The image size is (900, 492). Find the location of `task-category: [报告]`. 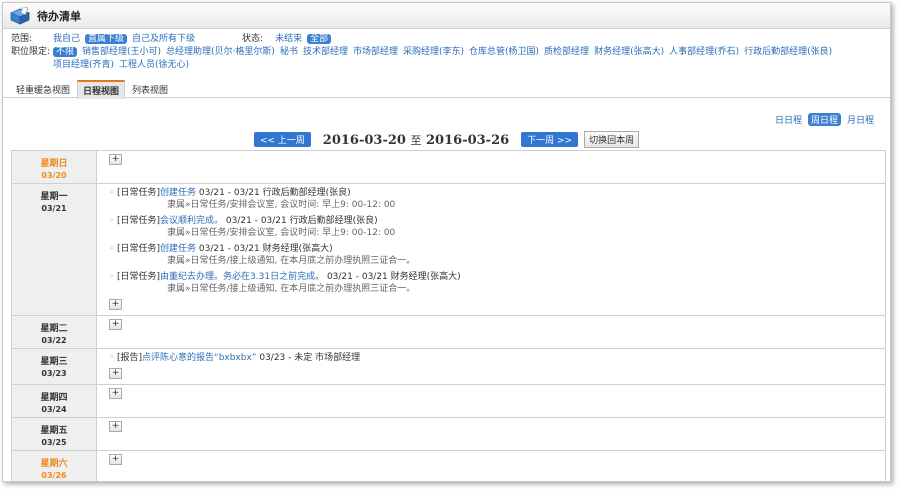

task-category: [报告] is located at coordinates (130, 358).